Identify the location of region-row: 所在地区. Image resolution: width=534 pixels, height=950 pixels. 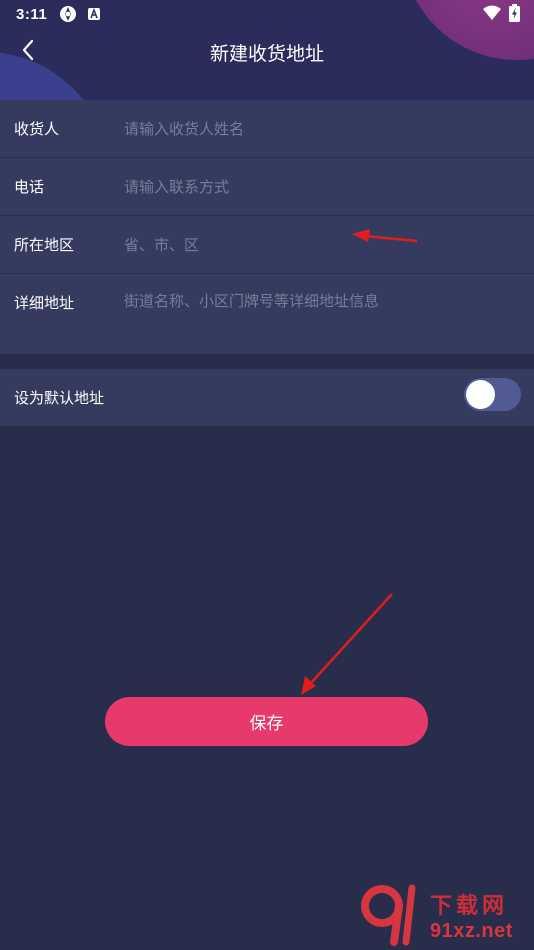
(267, 244).